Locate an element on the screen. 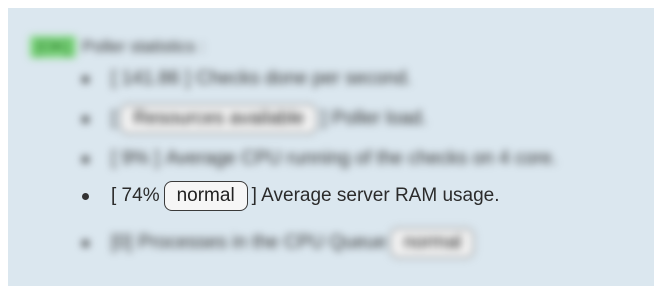 The image size is (654, 288). item-prefix: [0] is located at coordinates (122, 242).